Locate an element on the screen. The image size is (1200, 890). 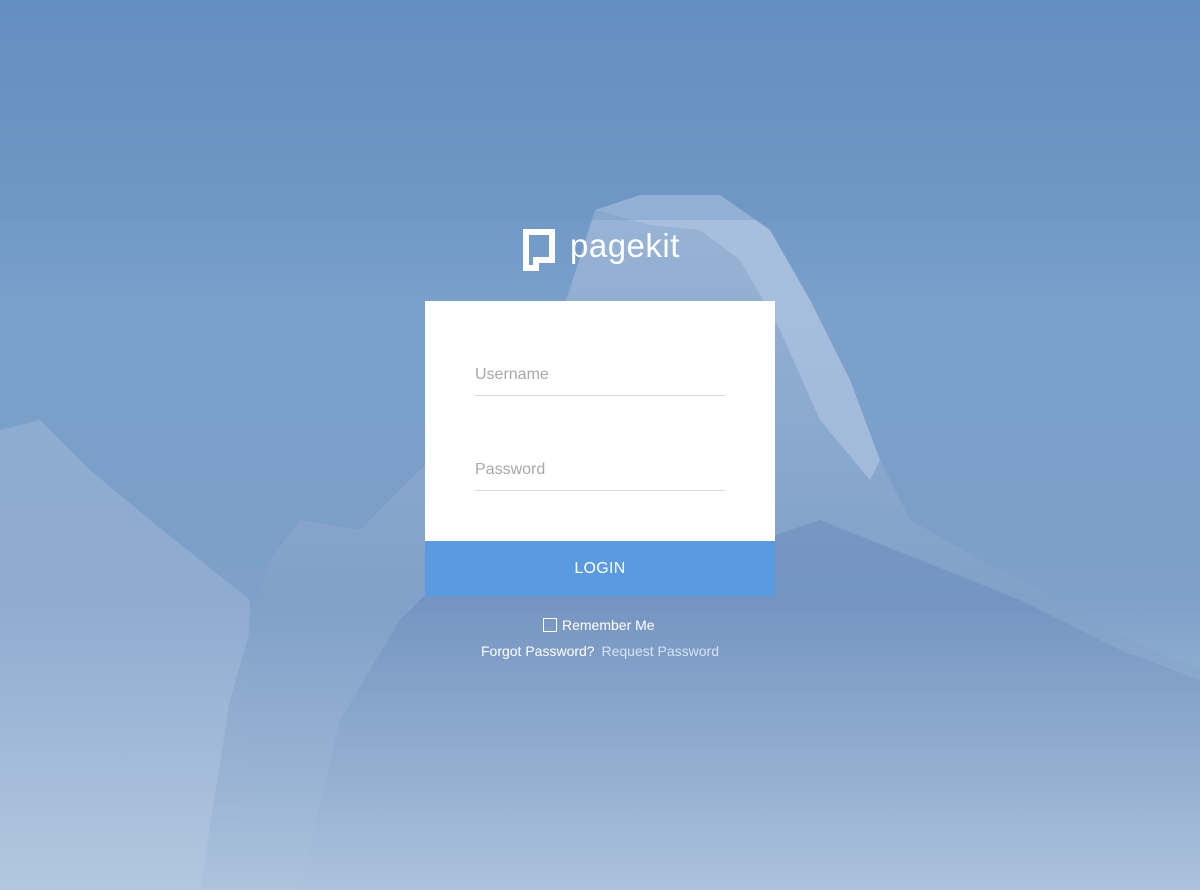
username-input is located at coordinates (600, 375).